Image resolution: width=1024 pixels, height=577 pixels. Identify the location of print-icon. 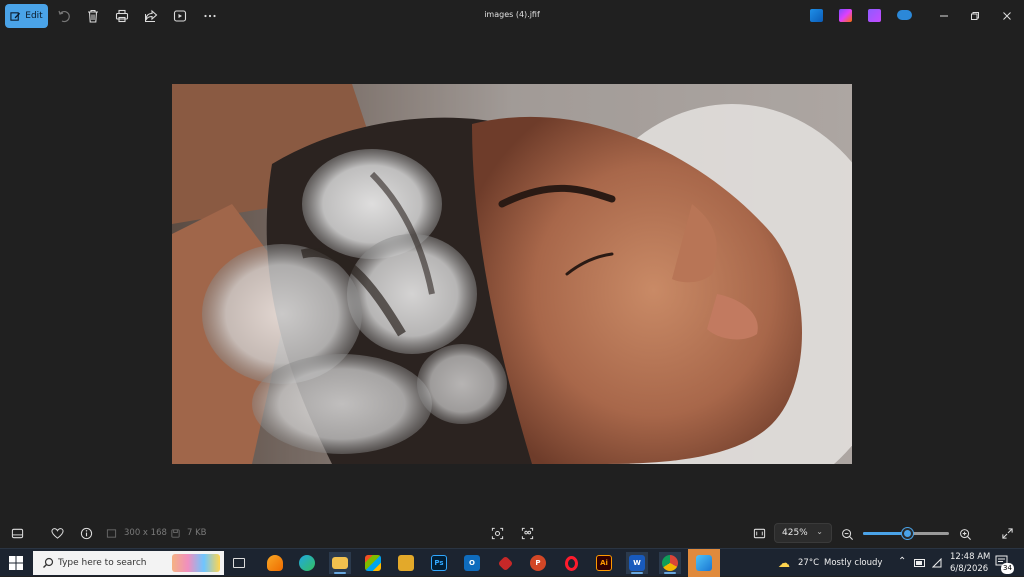
(122, 16).